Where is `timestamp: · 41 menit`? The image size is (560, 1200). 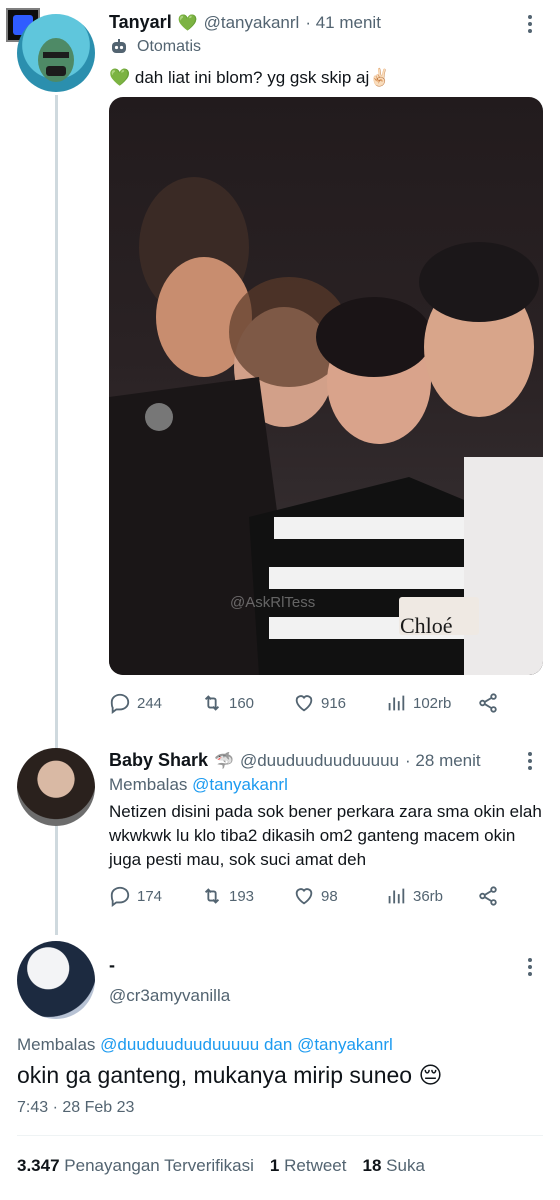
timestamp: · 41 menit is located at coordinates (343, 23).